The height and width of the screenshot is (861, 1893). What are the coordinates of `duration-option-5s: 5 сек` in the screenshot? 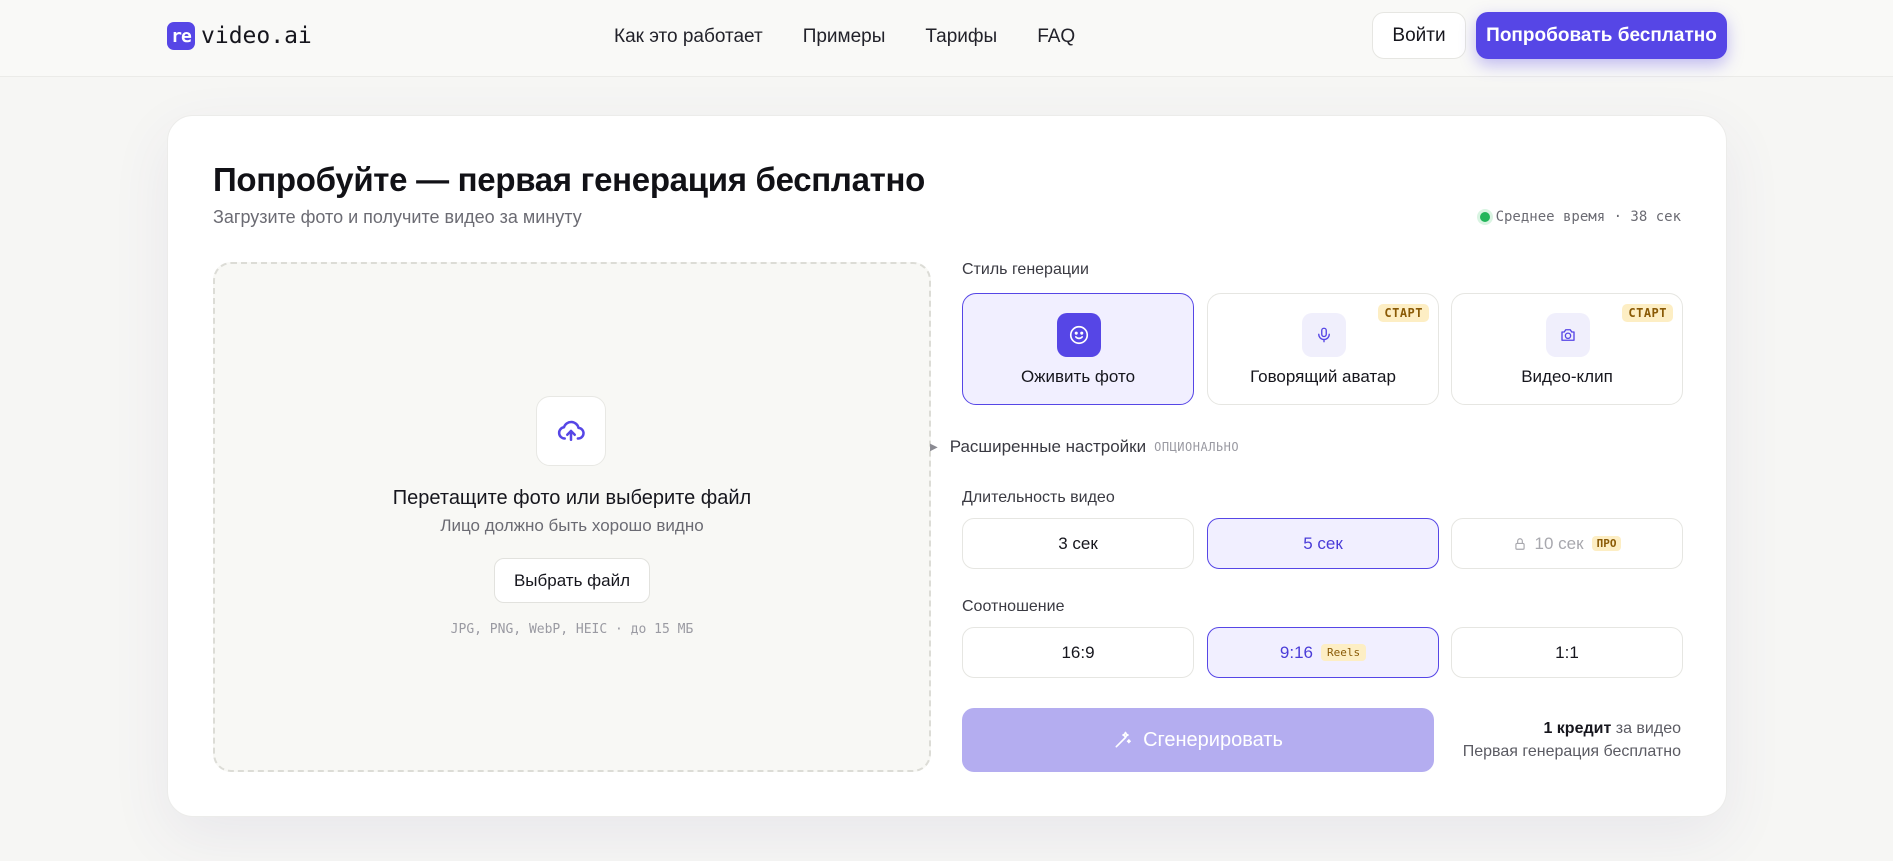 It's located at (1323, 543).